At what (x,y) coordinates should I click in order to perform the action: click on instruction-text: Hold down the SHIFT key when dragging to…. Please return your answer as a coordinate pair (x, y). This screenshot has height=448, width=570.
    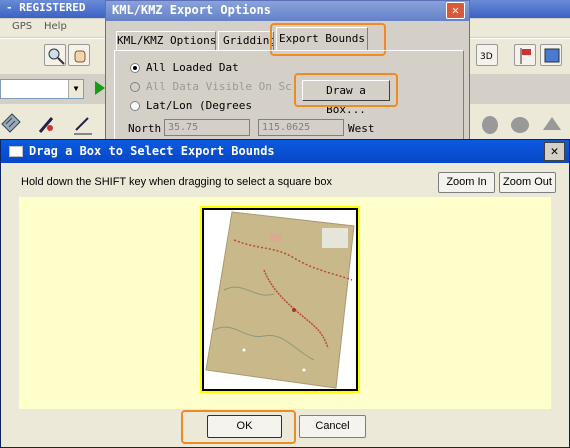
    Looking at the image, I should click on (177, 182).